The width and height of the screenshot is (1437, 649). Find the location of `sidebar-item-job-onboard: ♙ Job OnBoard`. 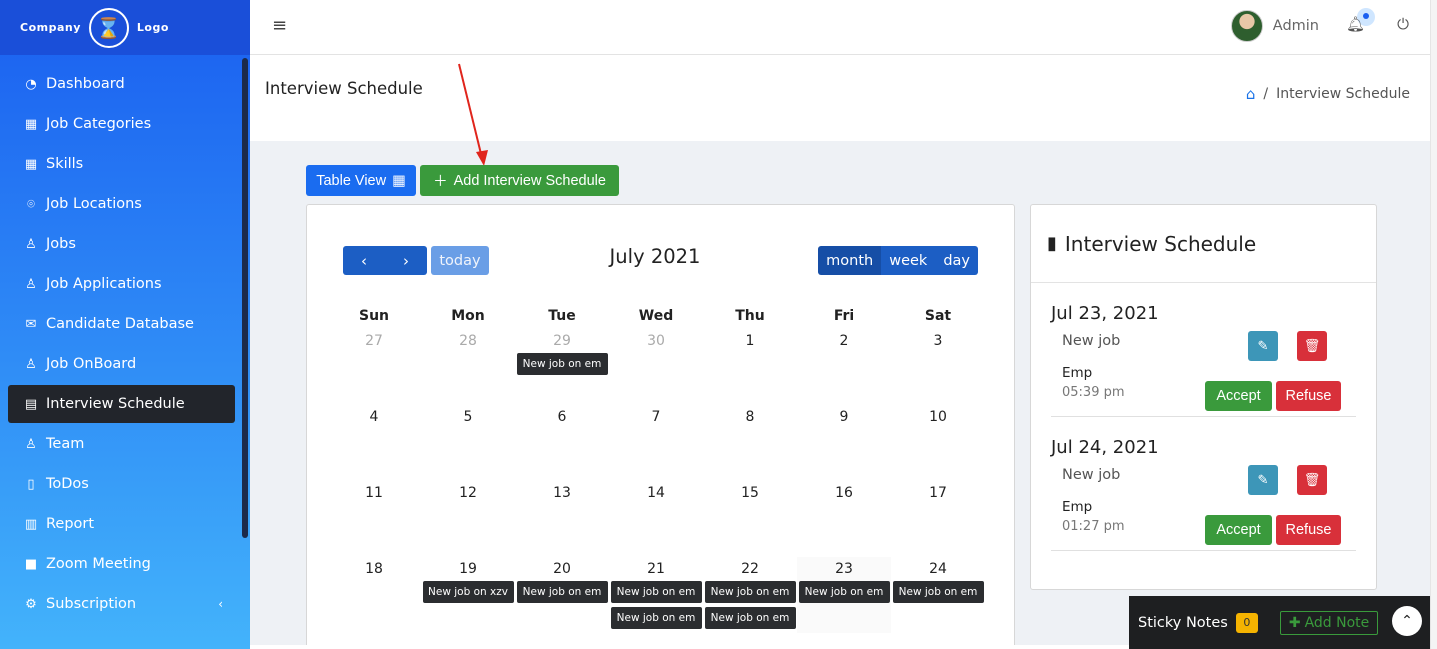

sidebar-item-job-onboard: ♙ Job OnBoard is located at coordinates (121, 364).